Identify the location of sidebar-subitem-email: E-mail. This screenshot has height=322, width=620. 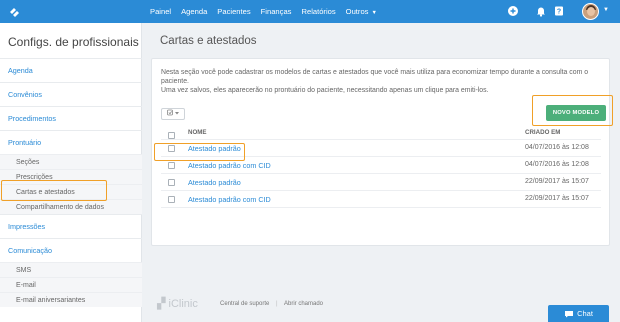
(71, 284).